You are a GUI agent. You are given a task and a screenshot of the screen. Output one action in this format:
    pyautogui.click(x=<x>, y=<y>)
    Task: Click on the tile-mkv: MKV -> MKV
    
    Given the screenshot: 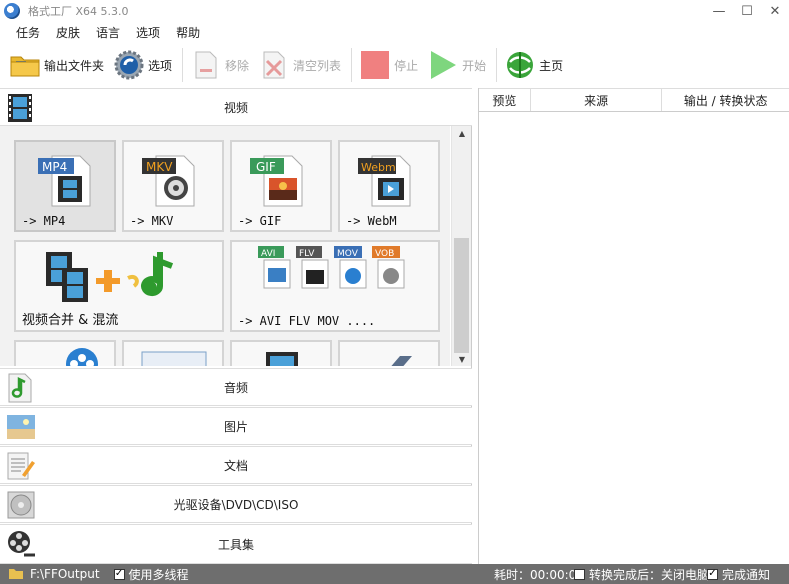 What is the action you would take?
    pyautogui.click(x=173, y=186)
    